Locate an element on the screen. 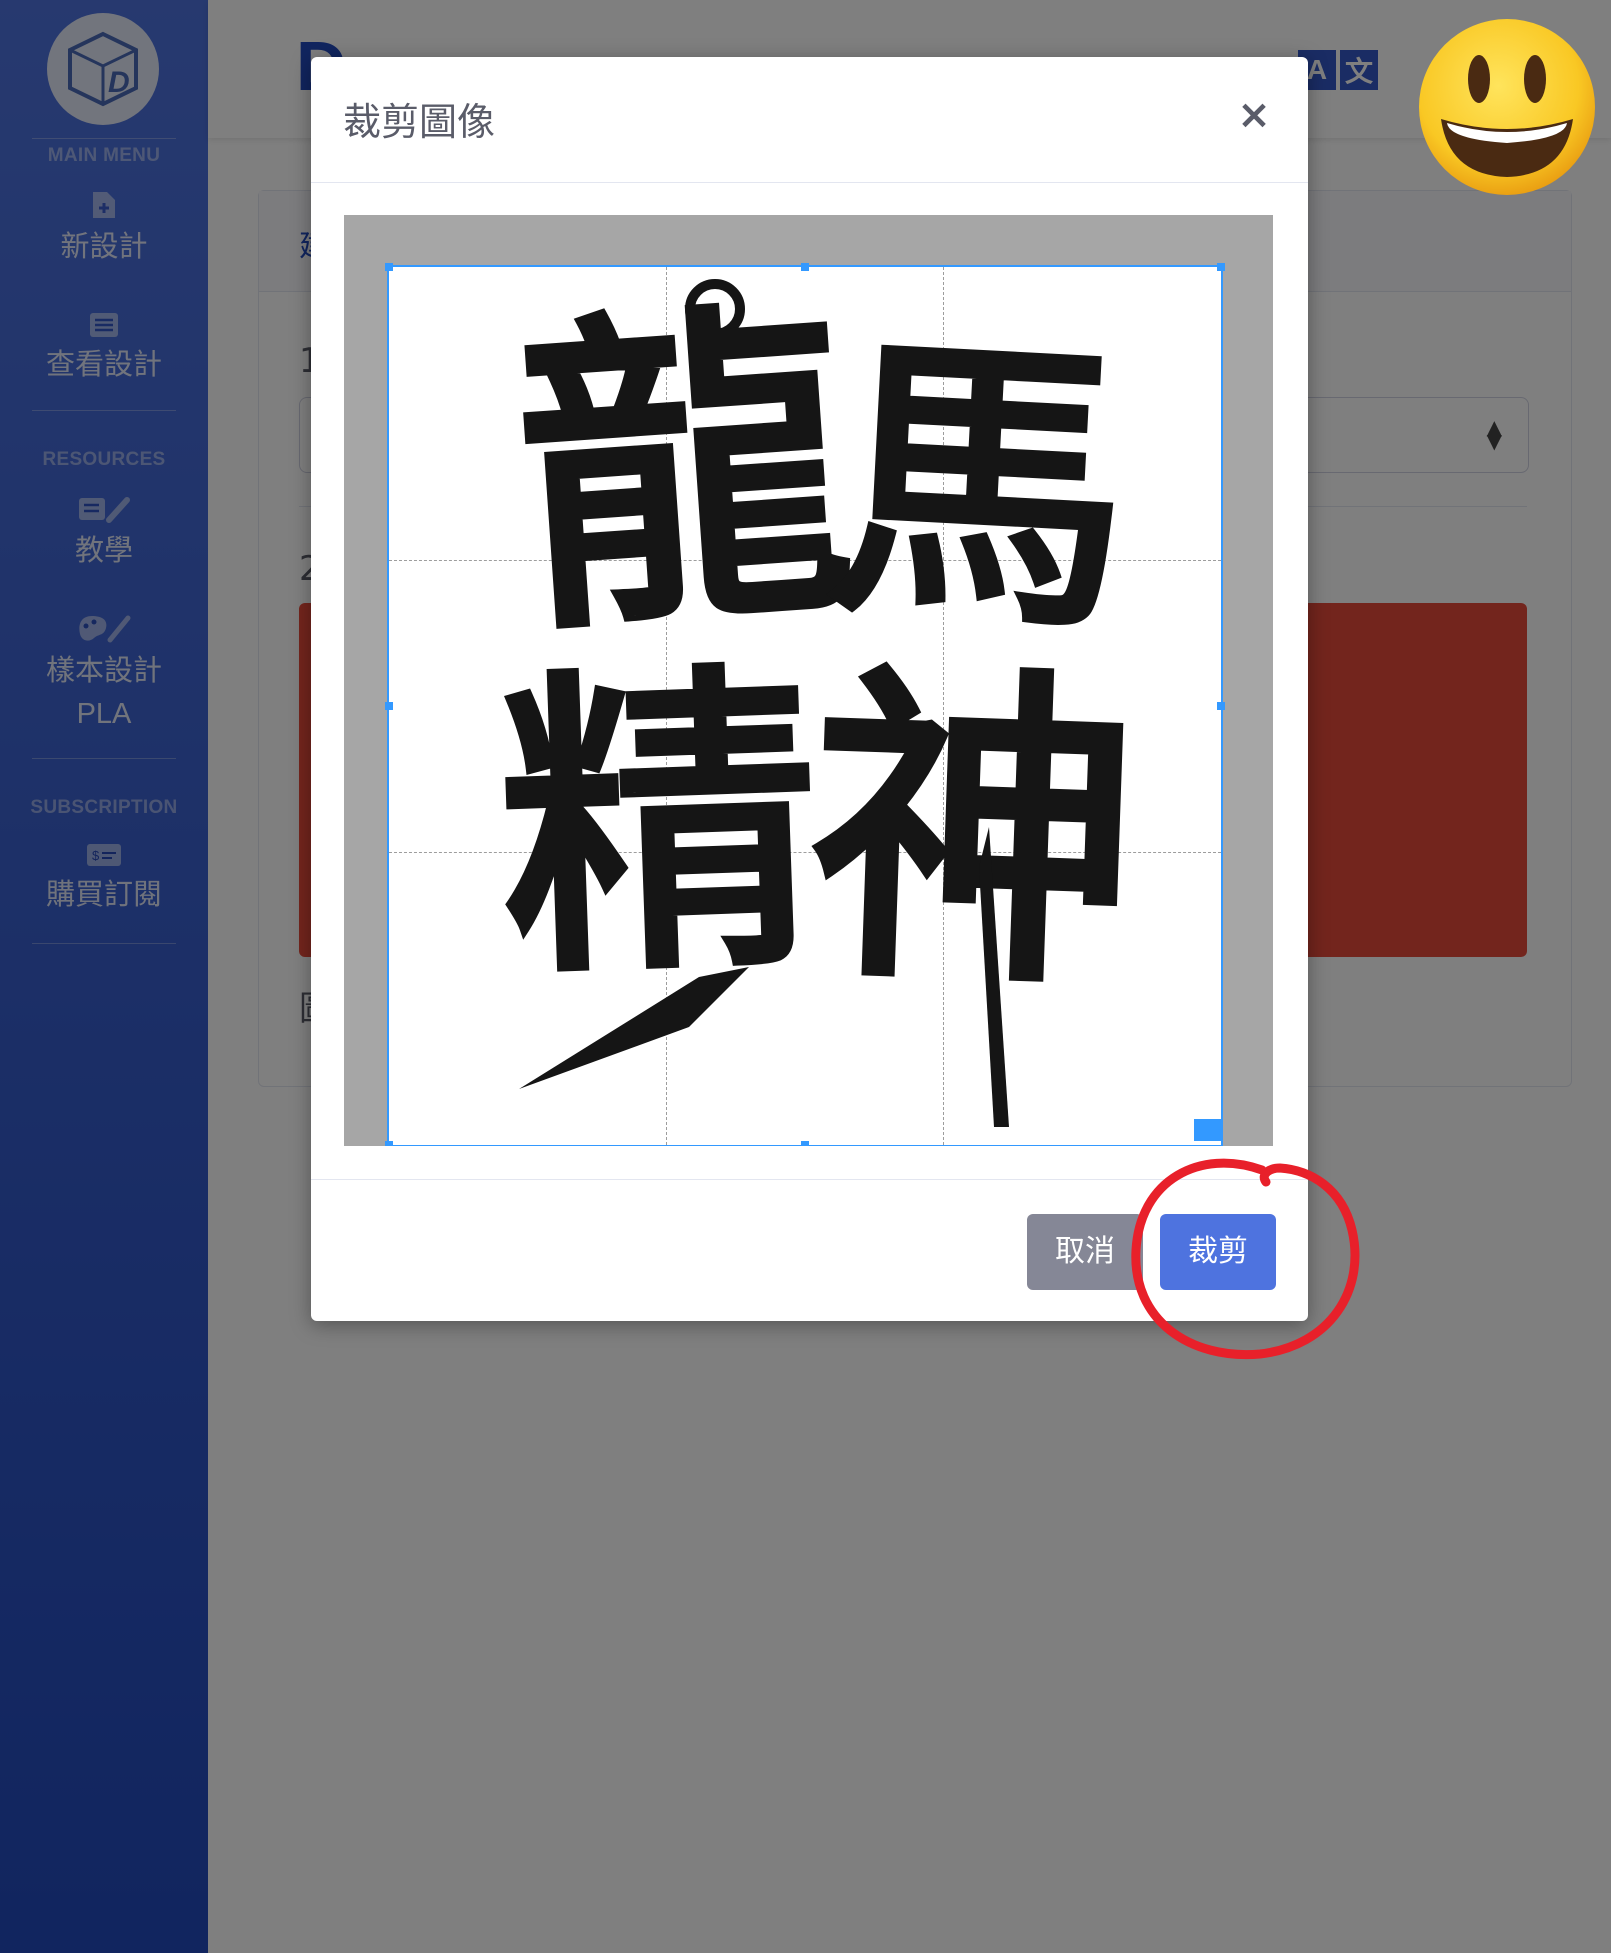 The height and width of the screenshot is (1953, 1611). close-icon: × is located at coordinates (1254, 115).